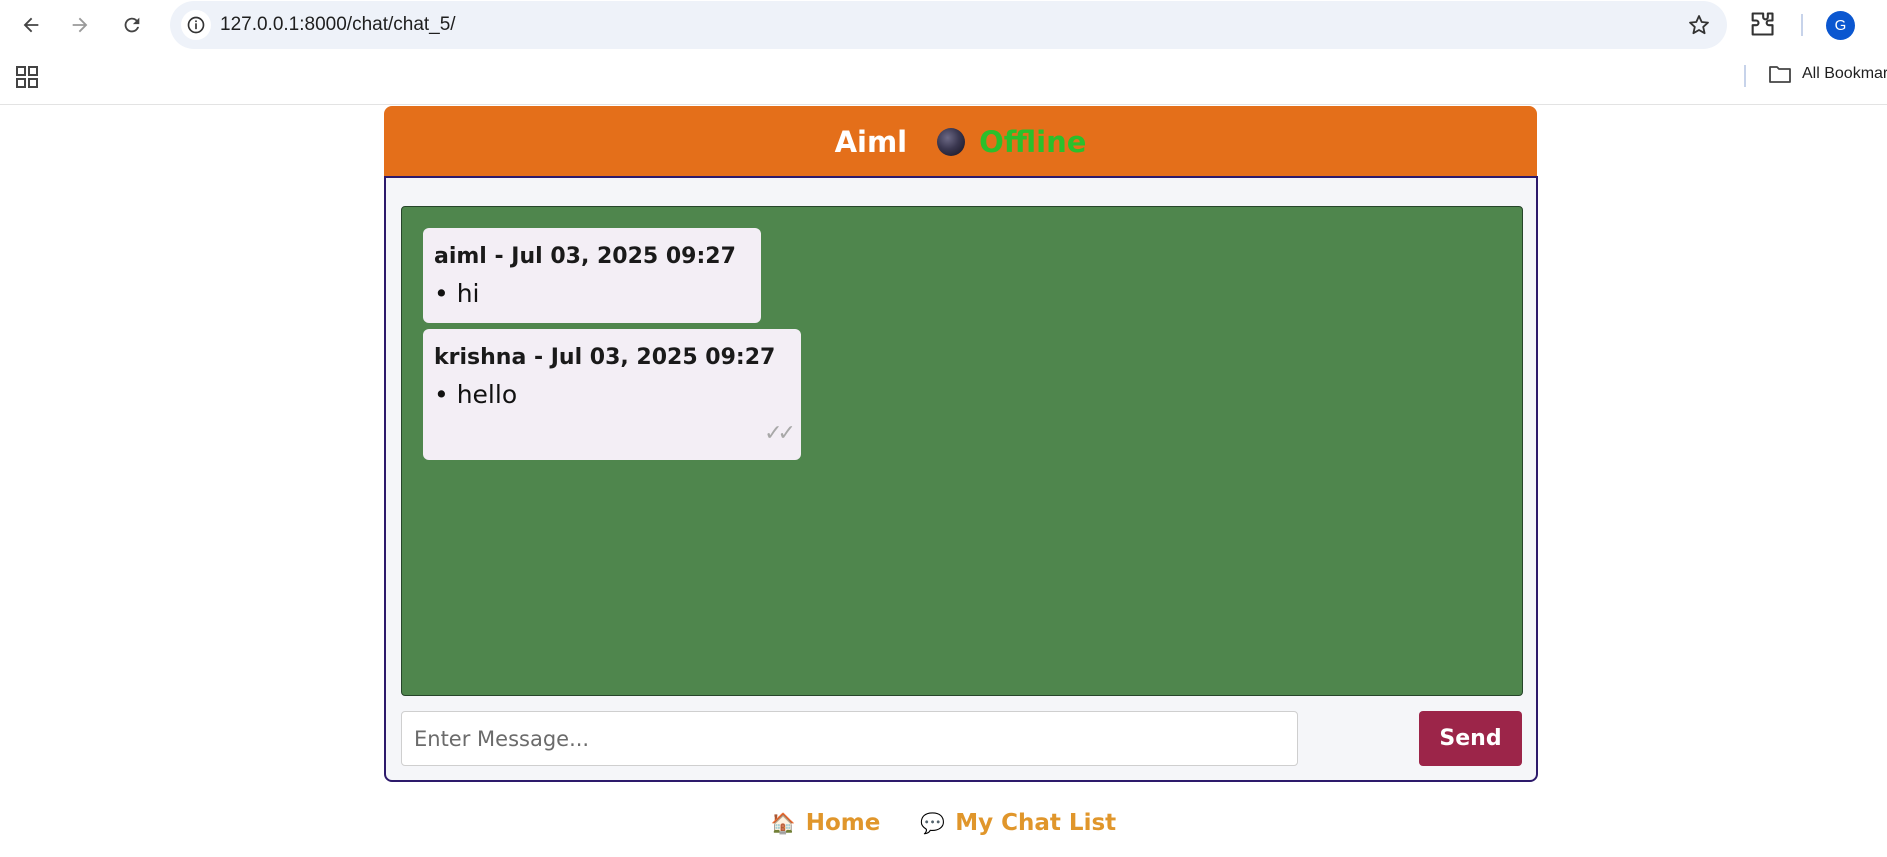 The width and height of the screenshot is (1887, 857). Describe the element at coordinates (1844, 73) in the screenshot. I see `all-bookmarks-label: All Bookmarks` at that location.